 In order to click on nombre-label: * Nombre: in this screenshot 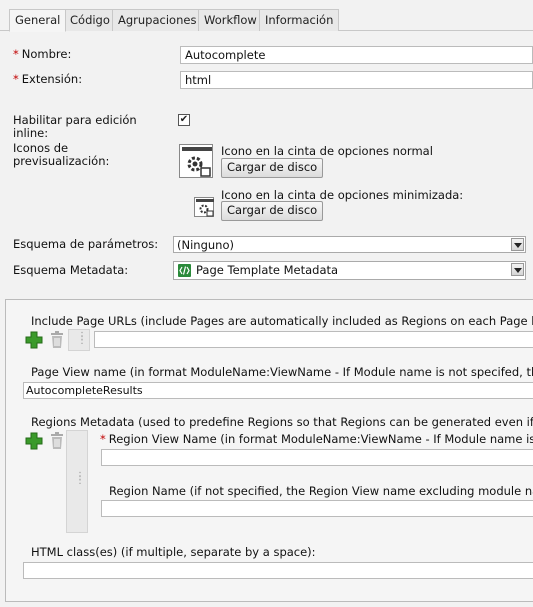, I will do `click(42, 54)`.